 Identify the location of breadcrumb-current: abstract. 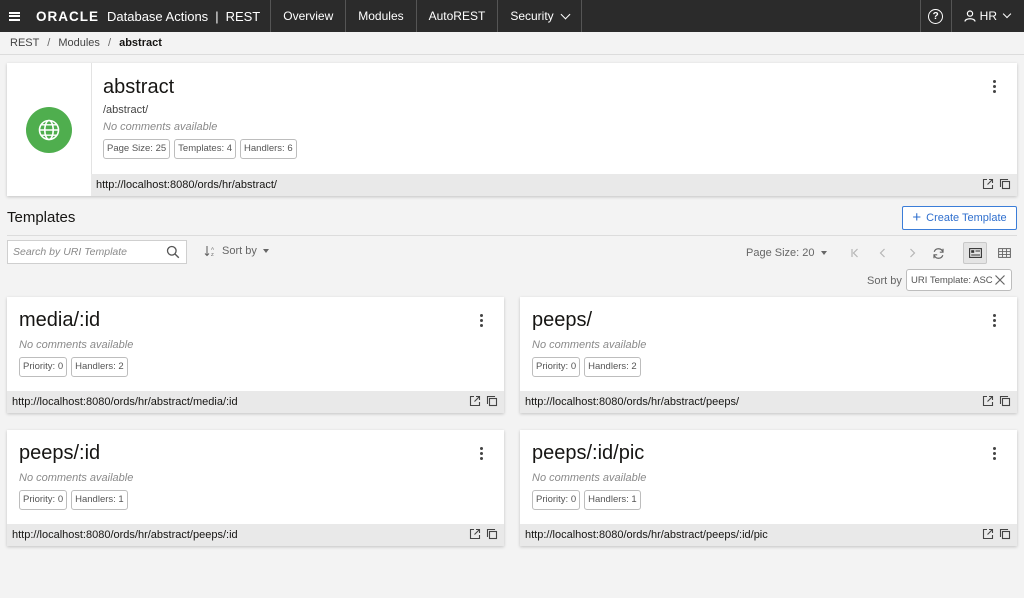
(140, 43).